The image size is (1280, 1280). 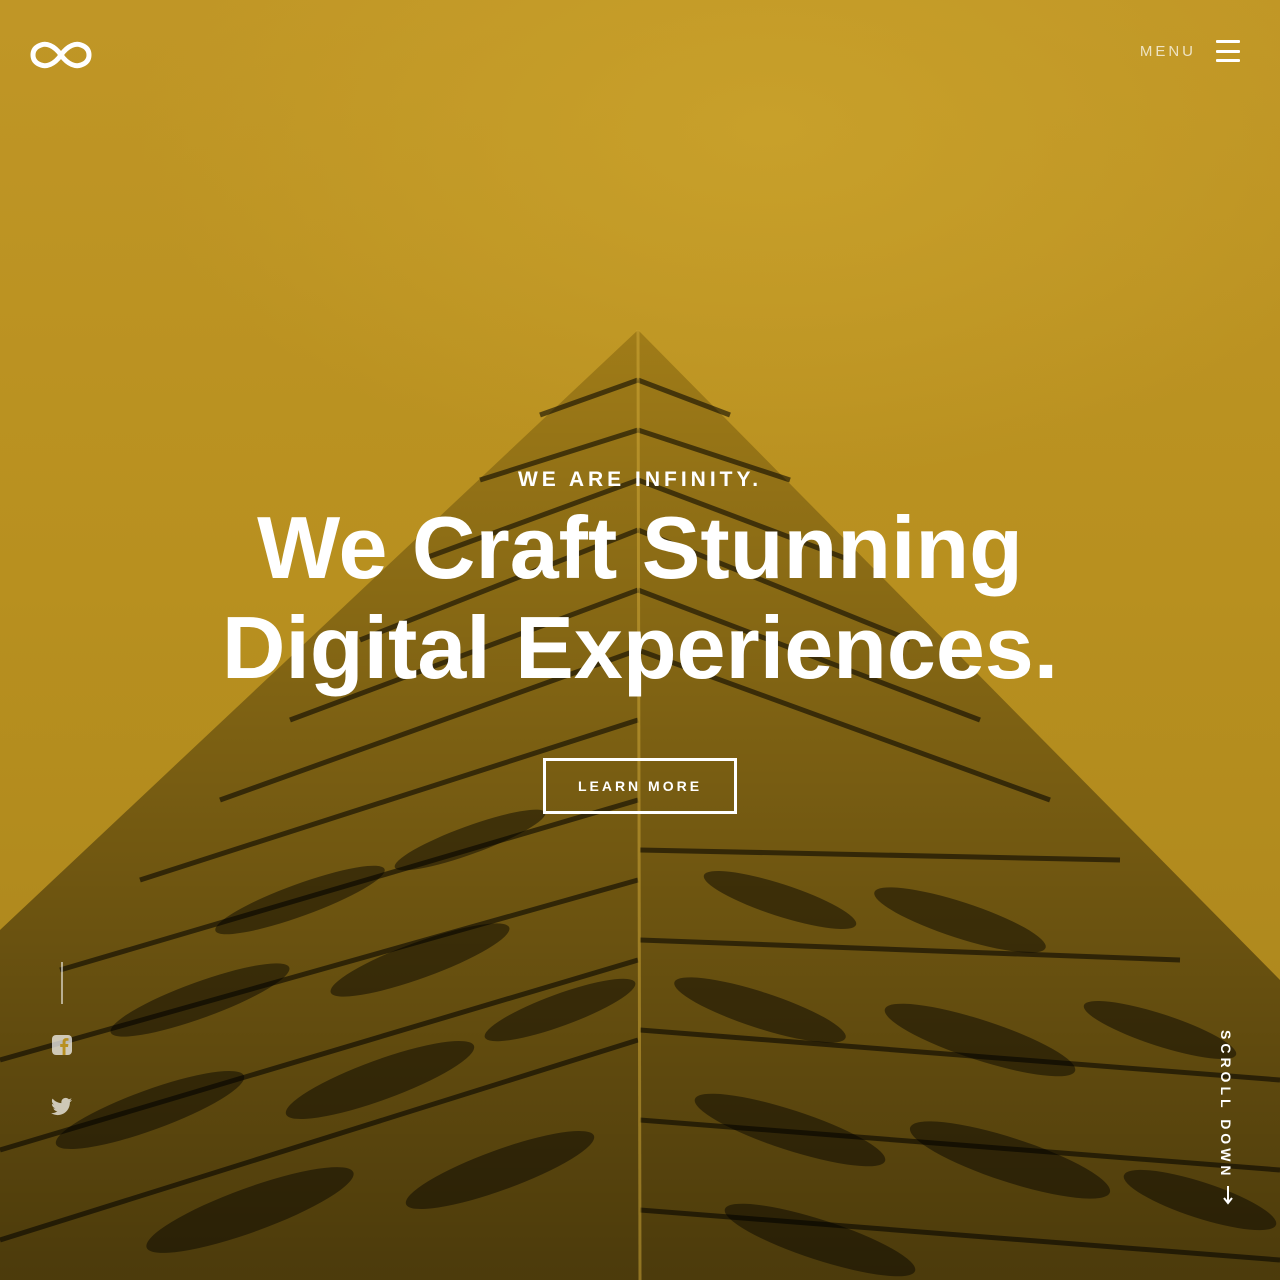 I want to click on twitter-icon, so click(x=62, y=1107).